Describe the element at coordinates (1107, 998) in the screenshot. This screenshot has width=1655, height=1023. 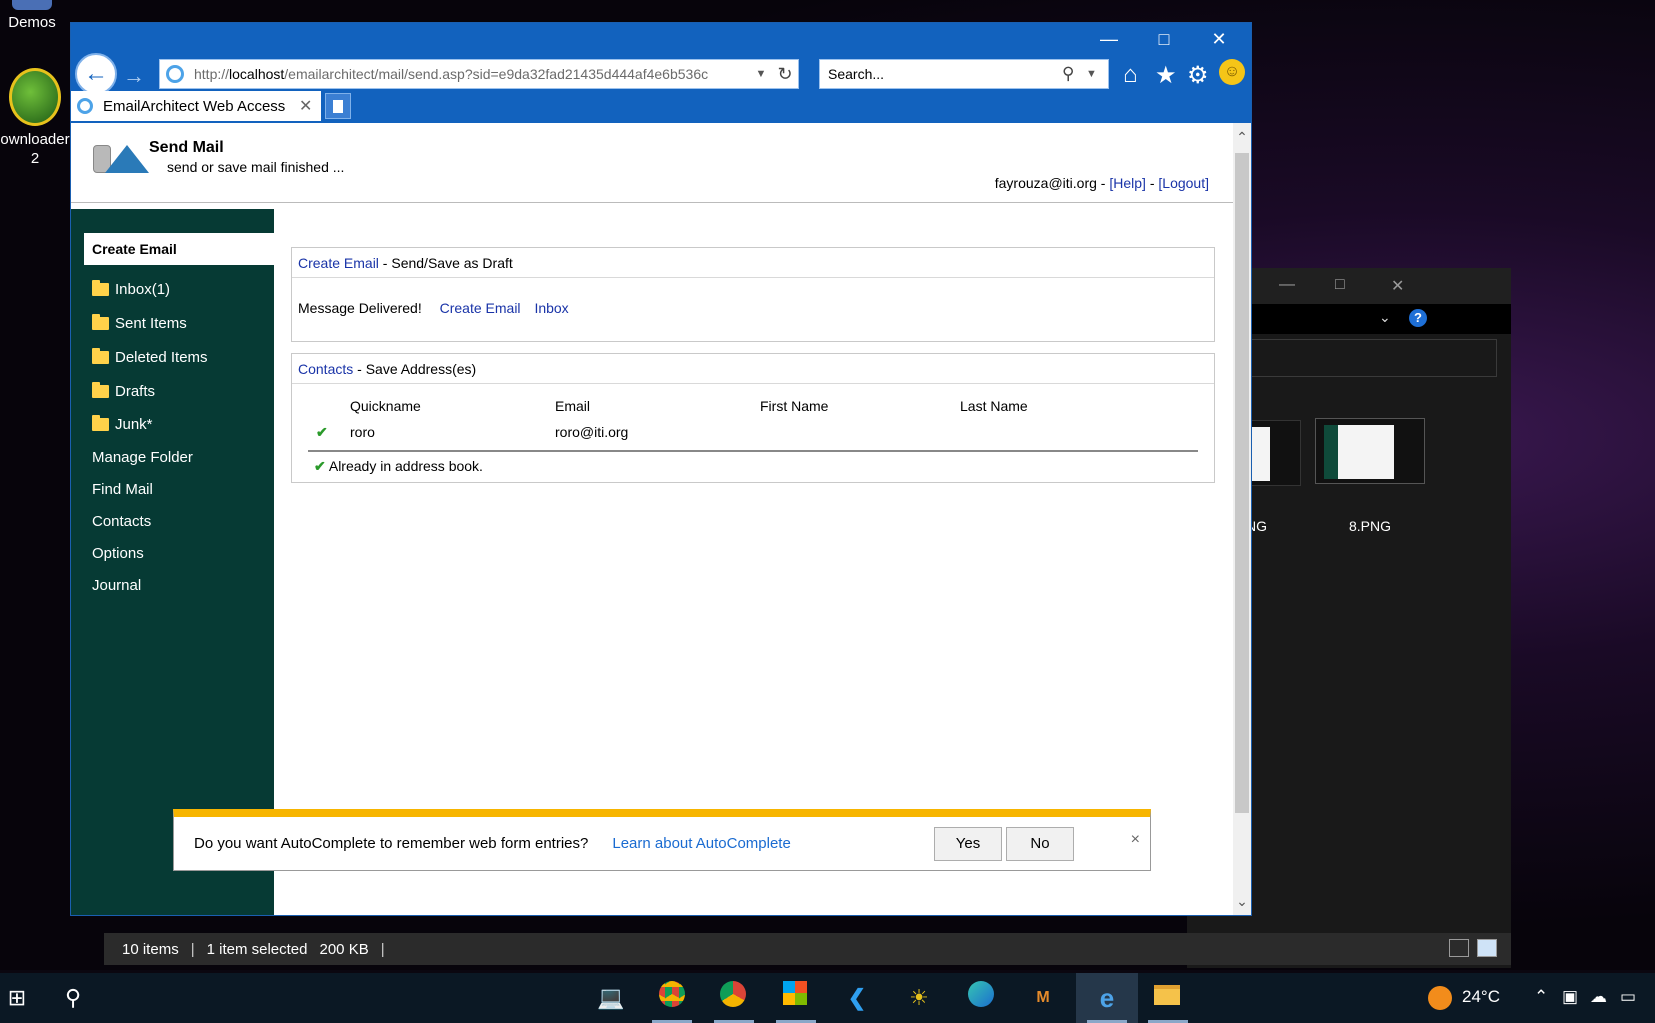
I see `internet-explorer-icon: e` at that location.